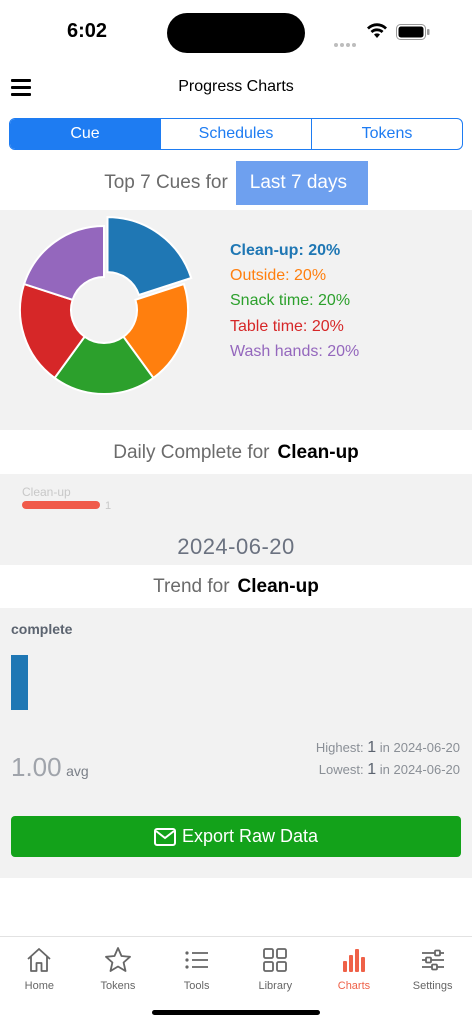  Describe the element at coordinates (236, 1012) in the screenshot. I see `home-indicator` at that location.